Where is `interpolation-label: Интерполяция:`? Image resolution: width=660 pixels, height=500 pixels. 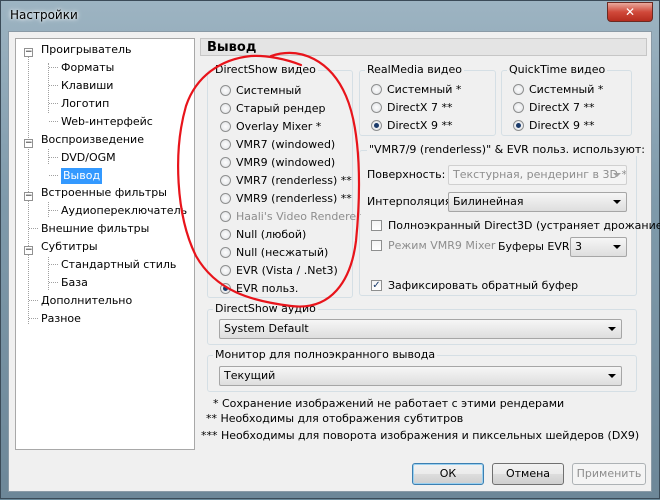
interpolation-label: Интерполяция: is located at coordinates (411, 201).